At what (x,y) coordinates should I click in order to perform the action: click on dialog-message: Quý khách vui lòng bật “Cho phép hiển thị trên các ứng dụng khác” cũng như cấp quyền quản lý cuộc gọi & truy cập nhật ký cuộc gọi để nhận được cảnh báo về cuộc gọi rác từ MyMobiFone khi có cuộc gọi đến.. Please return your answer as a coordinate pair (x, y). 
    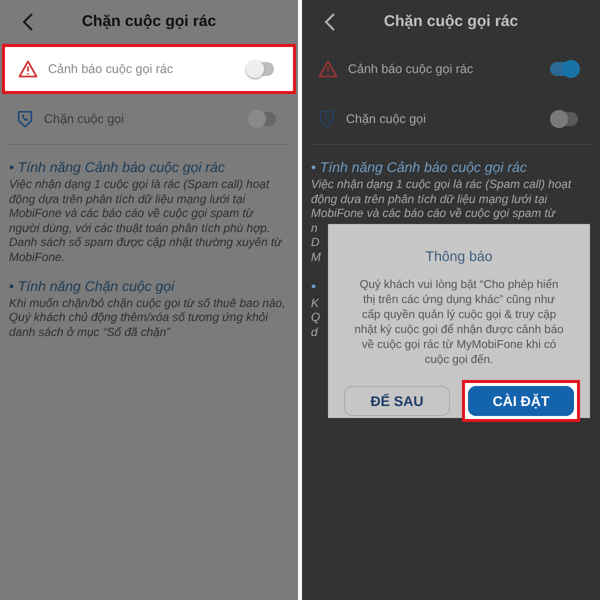
    Looking at the image, I should click on (459, 323).